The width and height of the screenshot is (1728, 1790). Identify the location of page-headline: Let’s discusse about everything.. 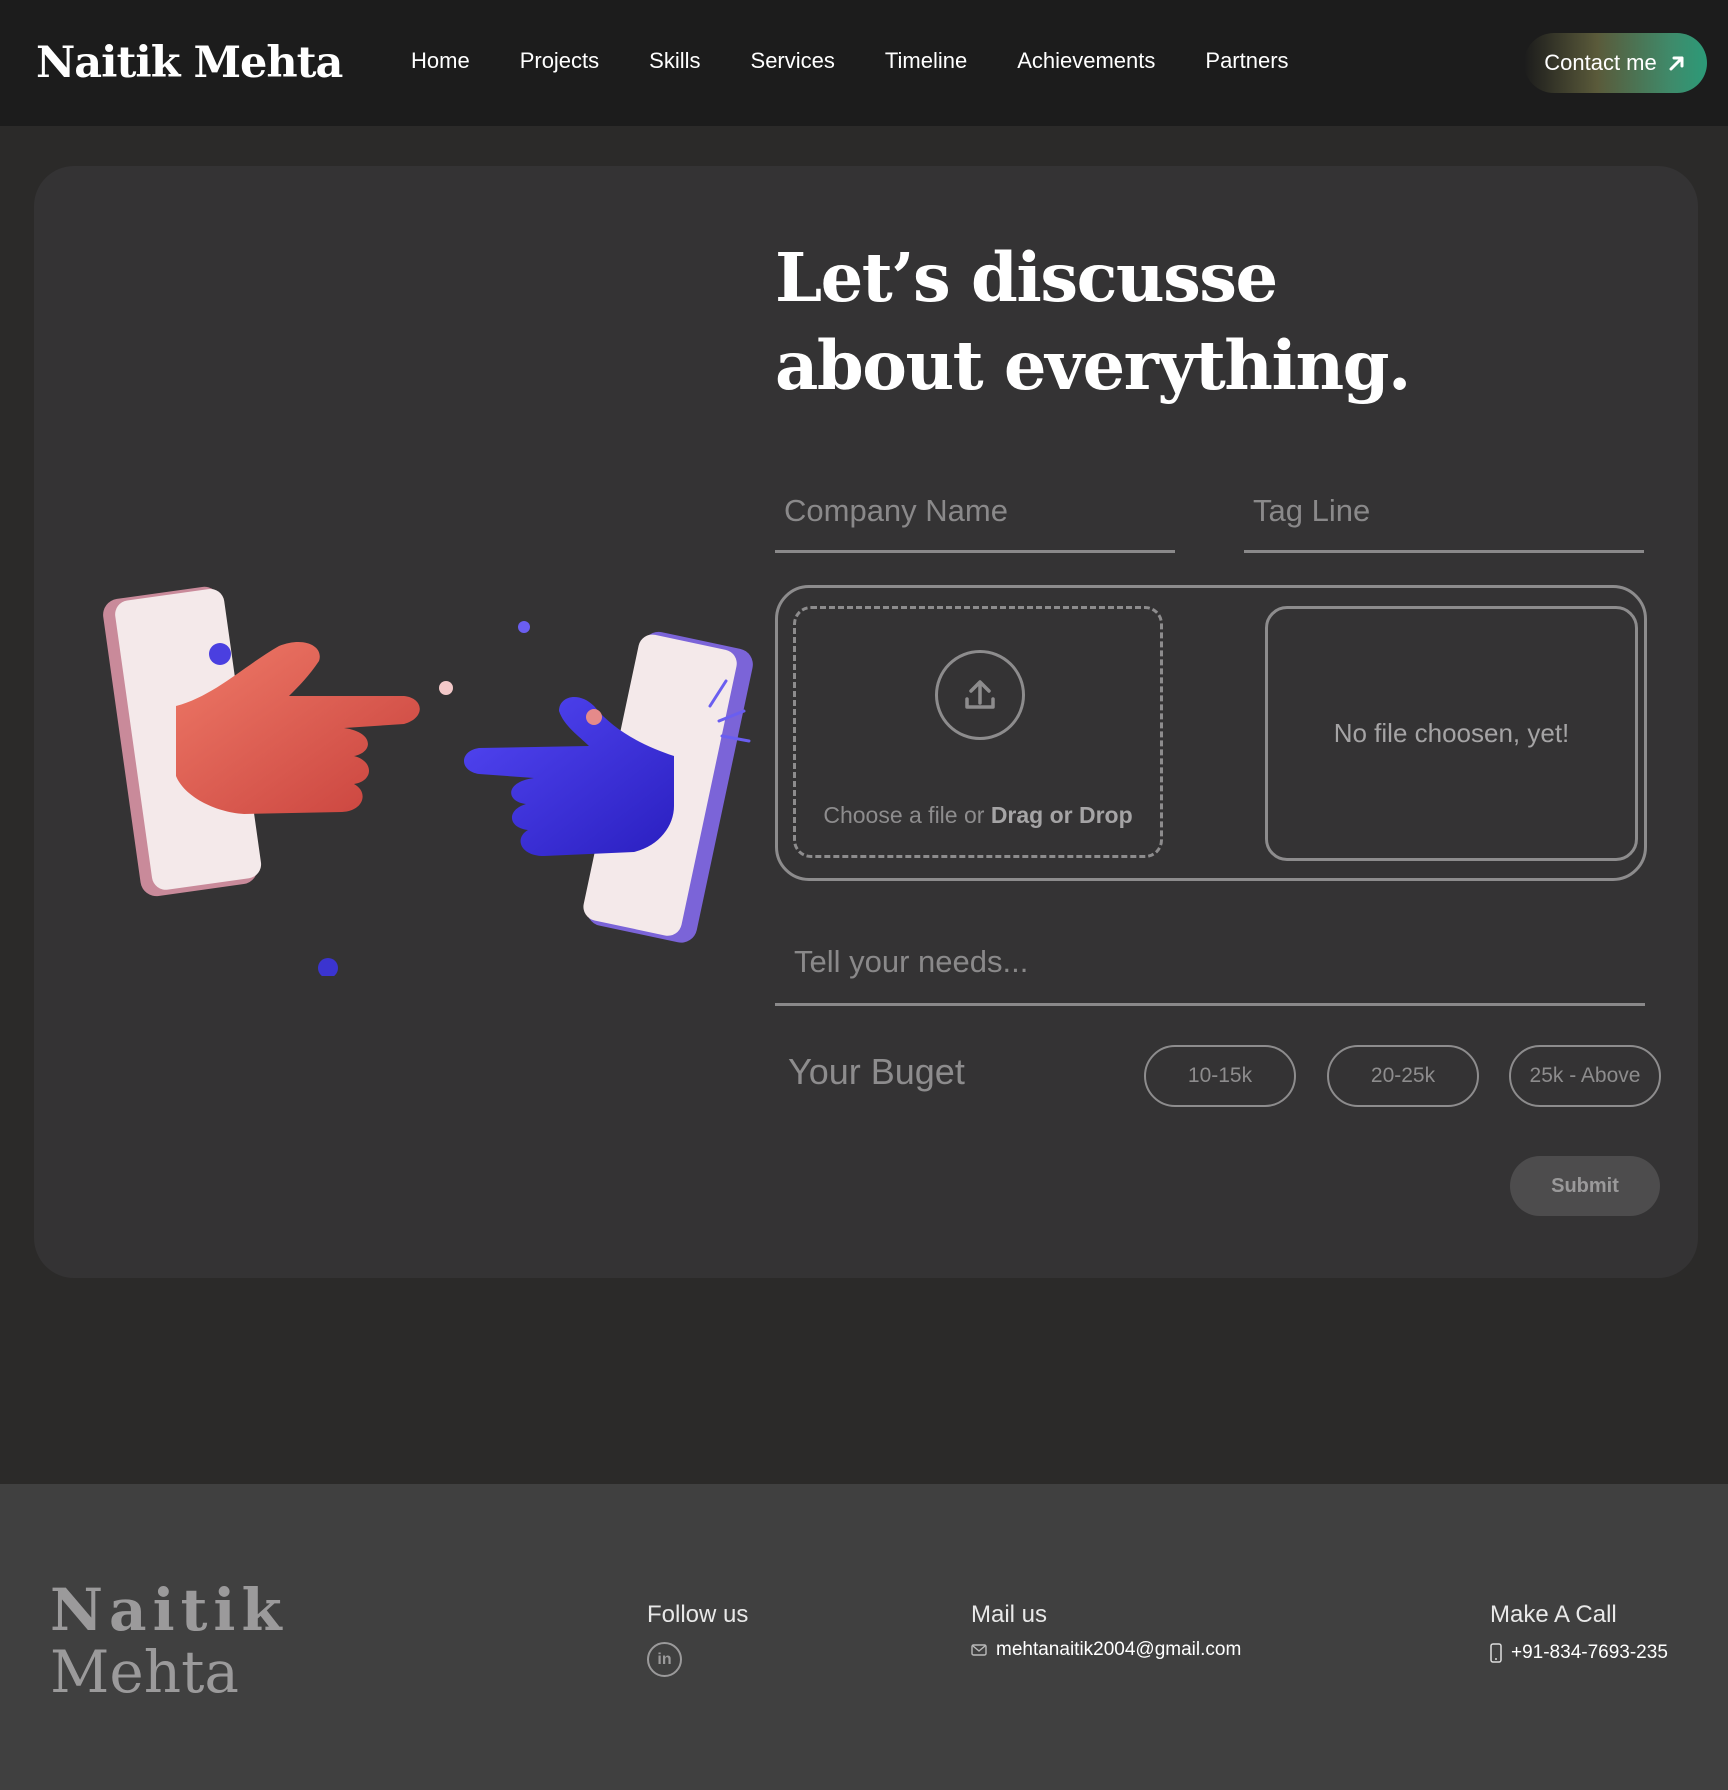
(1093, 322).